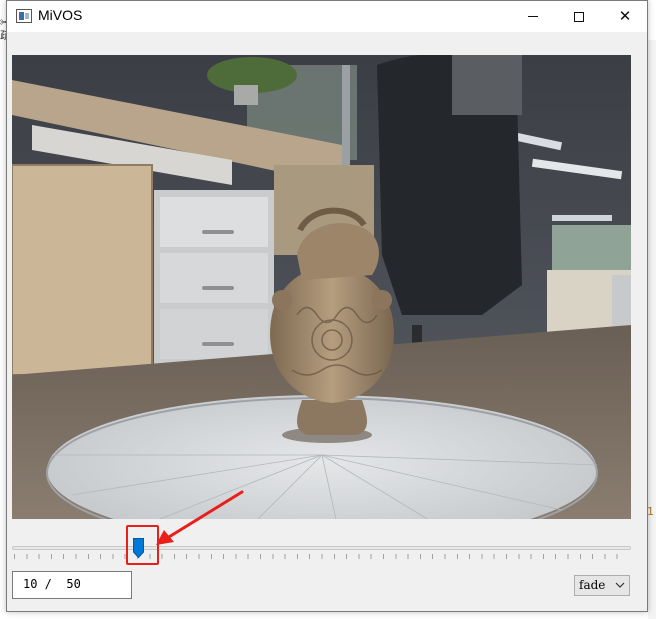  What do you see at coordinates (24, 16) in the screenshot?
I see `app-window-icon` at bounding box center [24, 16].